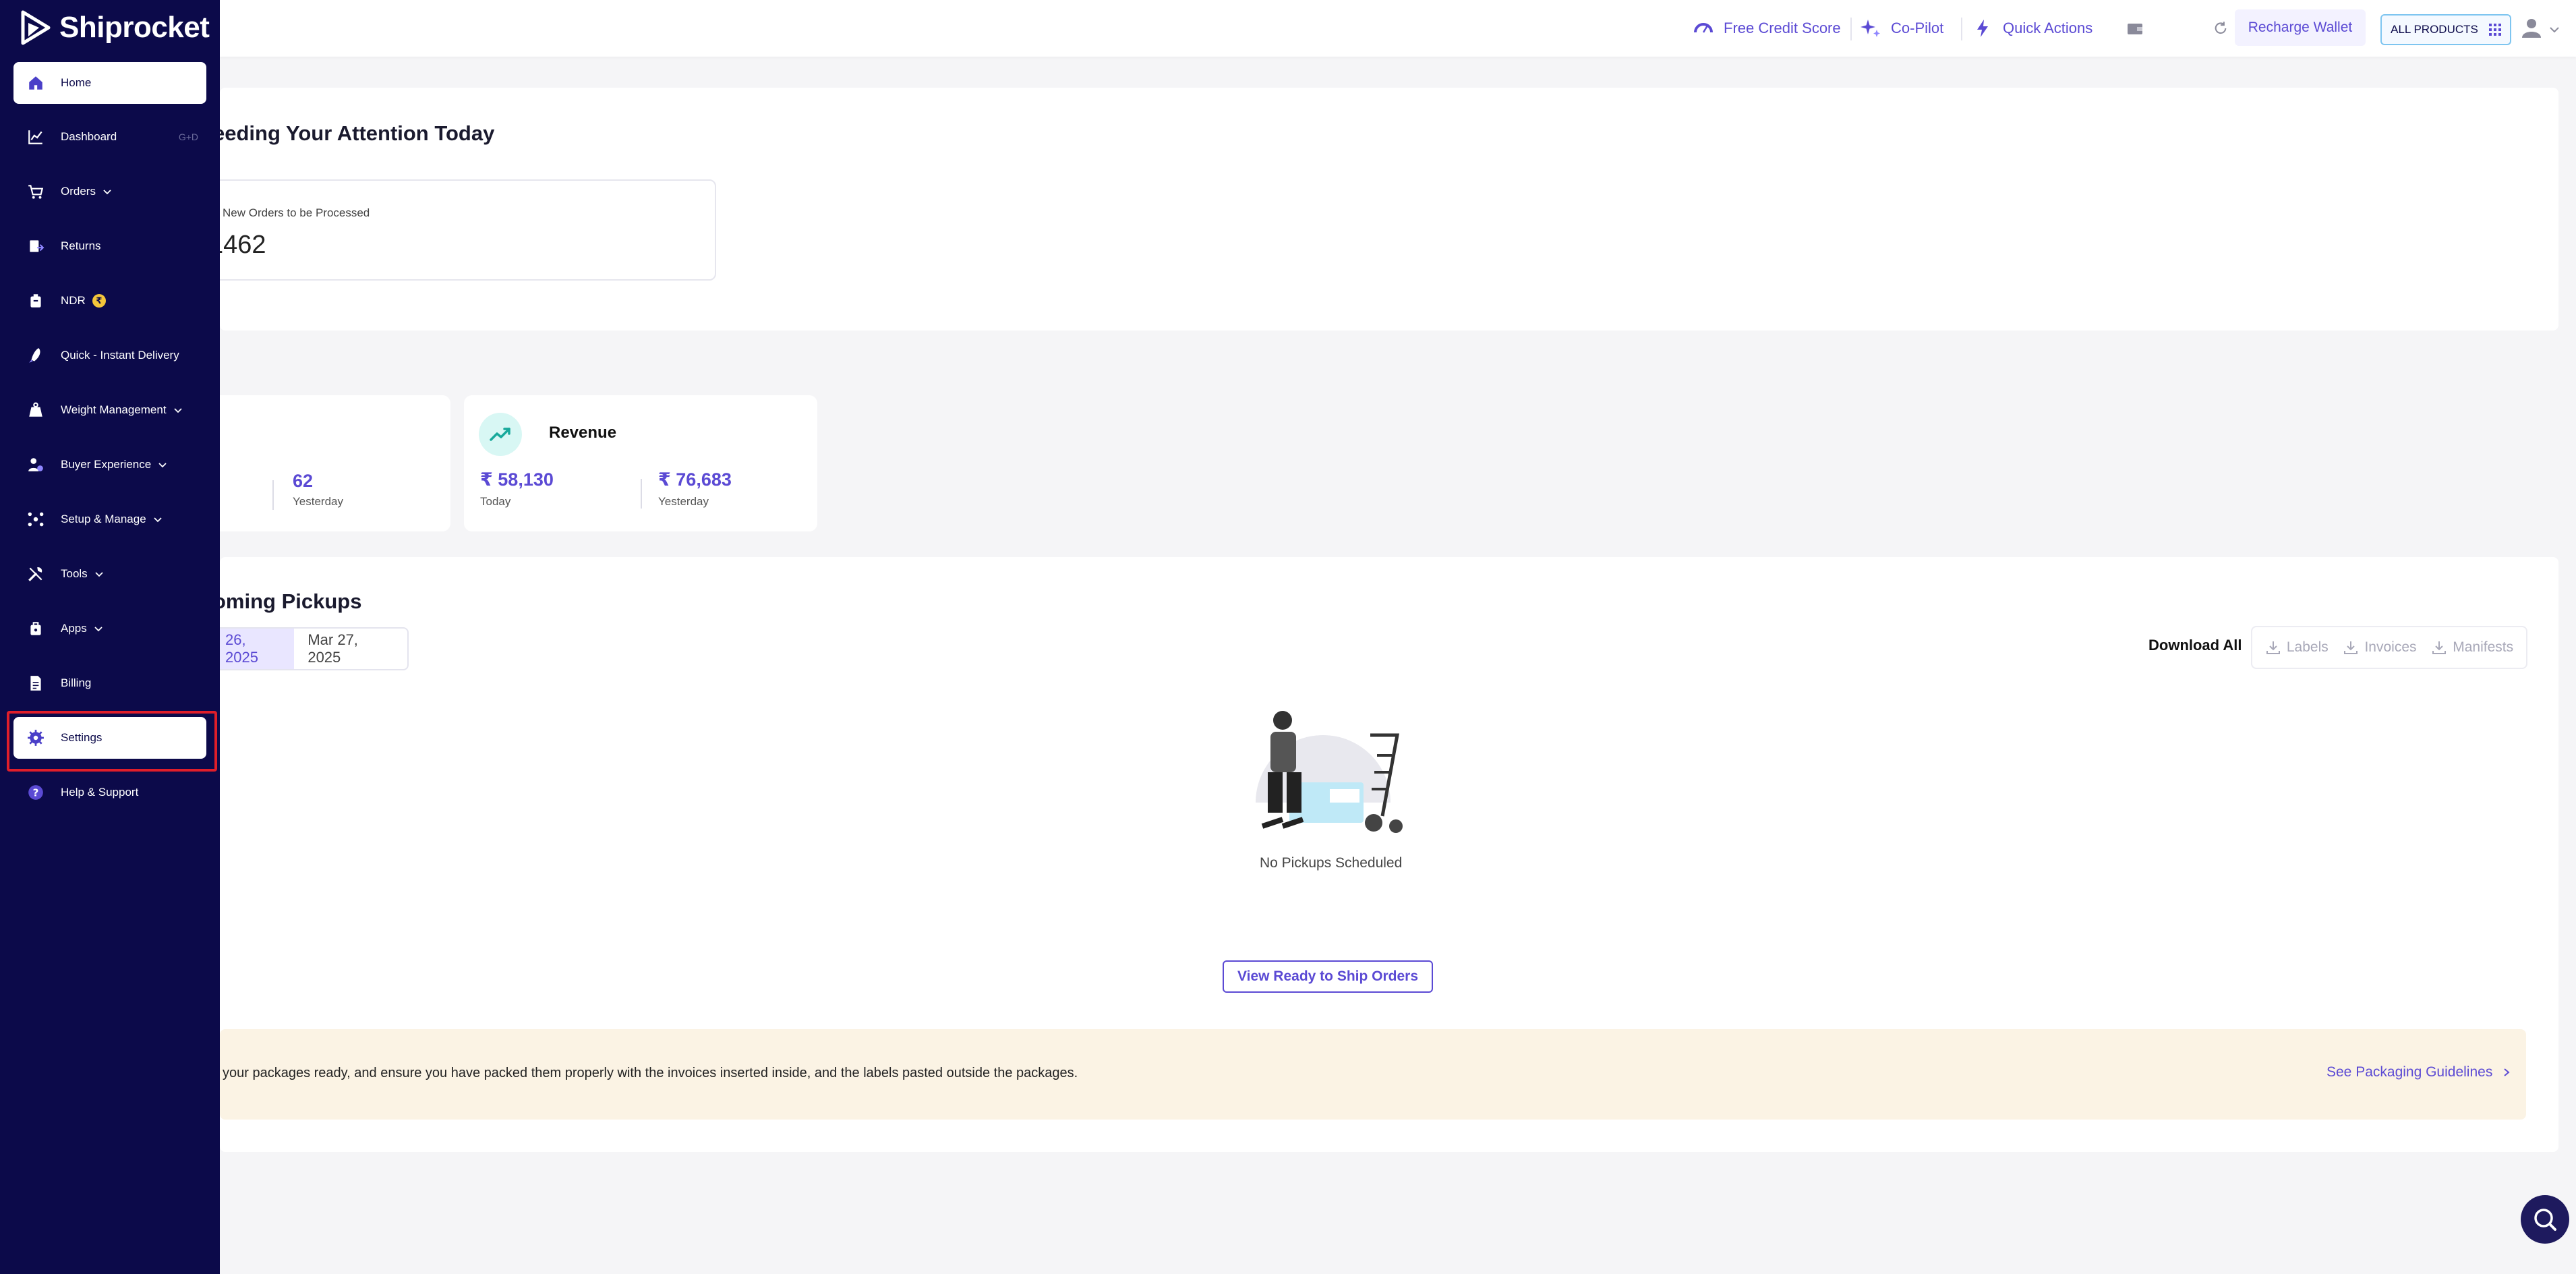 The image size is (2576, 1274). What do you see at coordinates (36, 28) in the screenshot?
I see `shiprocket-logo-icon` at bounding box center [36, 28].